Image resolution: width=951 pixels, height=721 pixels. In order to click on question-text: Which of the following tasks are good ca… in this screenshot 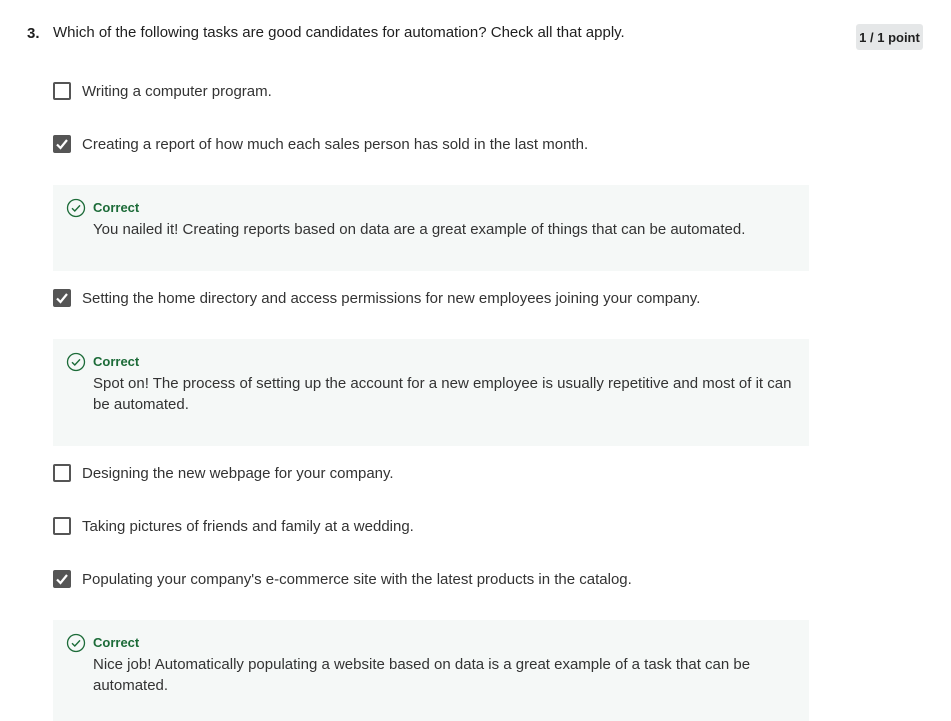, I will do `click(339, 32)`.